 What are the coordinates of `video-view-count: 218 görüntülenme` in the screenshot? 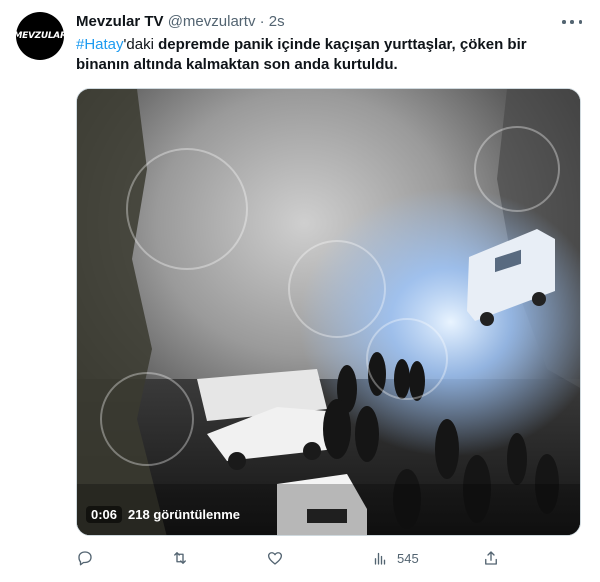 It's located at (184, 514).